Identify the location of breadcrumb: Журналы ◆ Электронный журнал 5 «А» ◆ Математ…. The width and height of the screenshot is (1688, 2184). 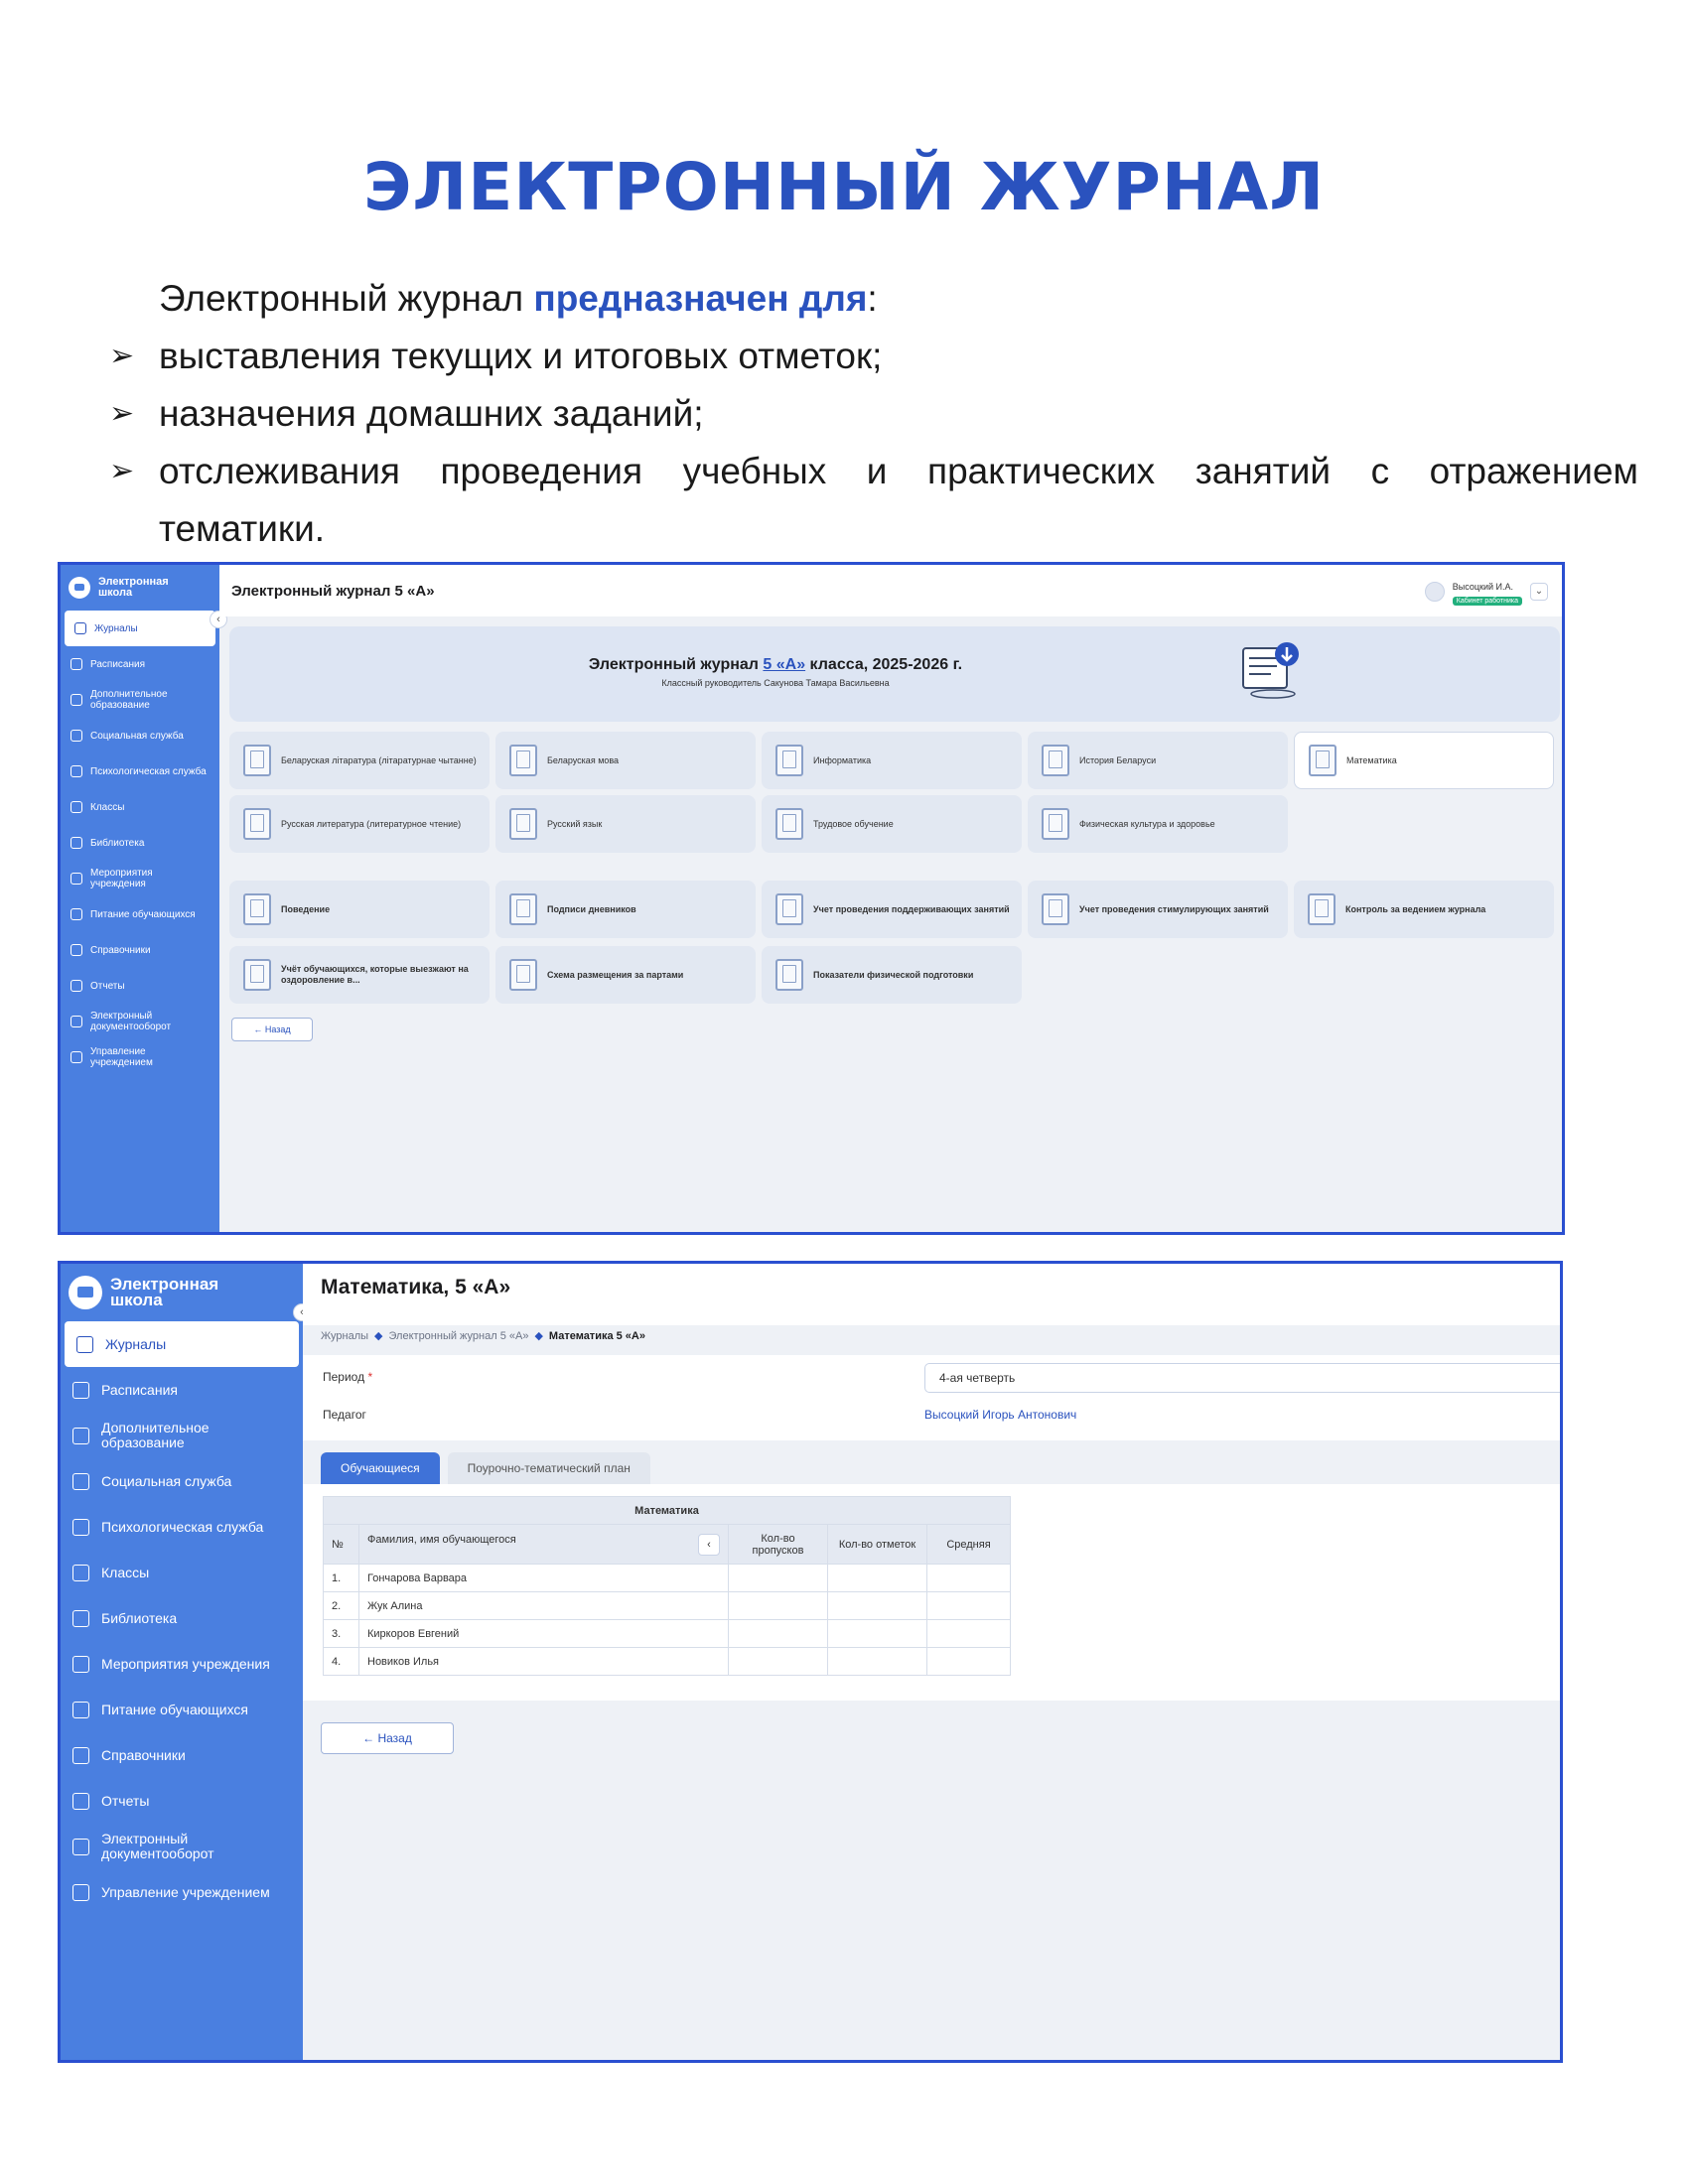
(483, 1335).